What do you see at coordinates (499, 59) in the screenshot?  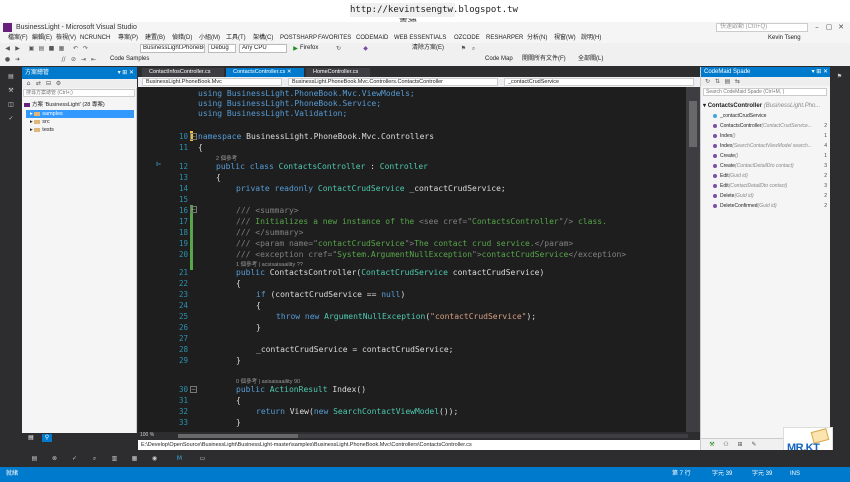 I see `code-map-button: Code Map` at bounding box center [499, 59].